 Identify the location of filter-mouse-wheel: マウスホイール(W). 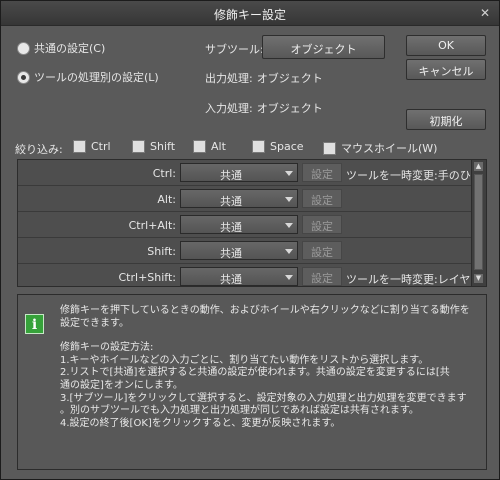
(380, 148).